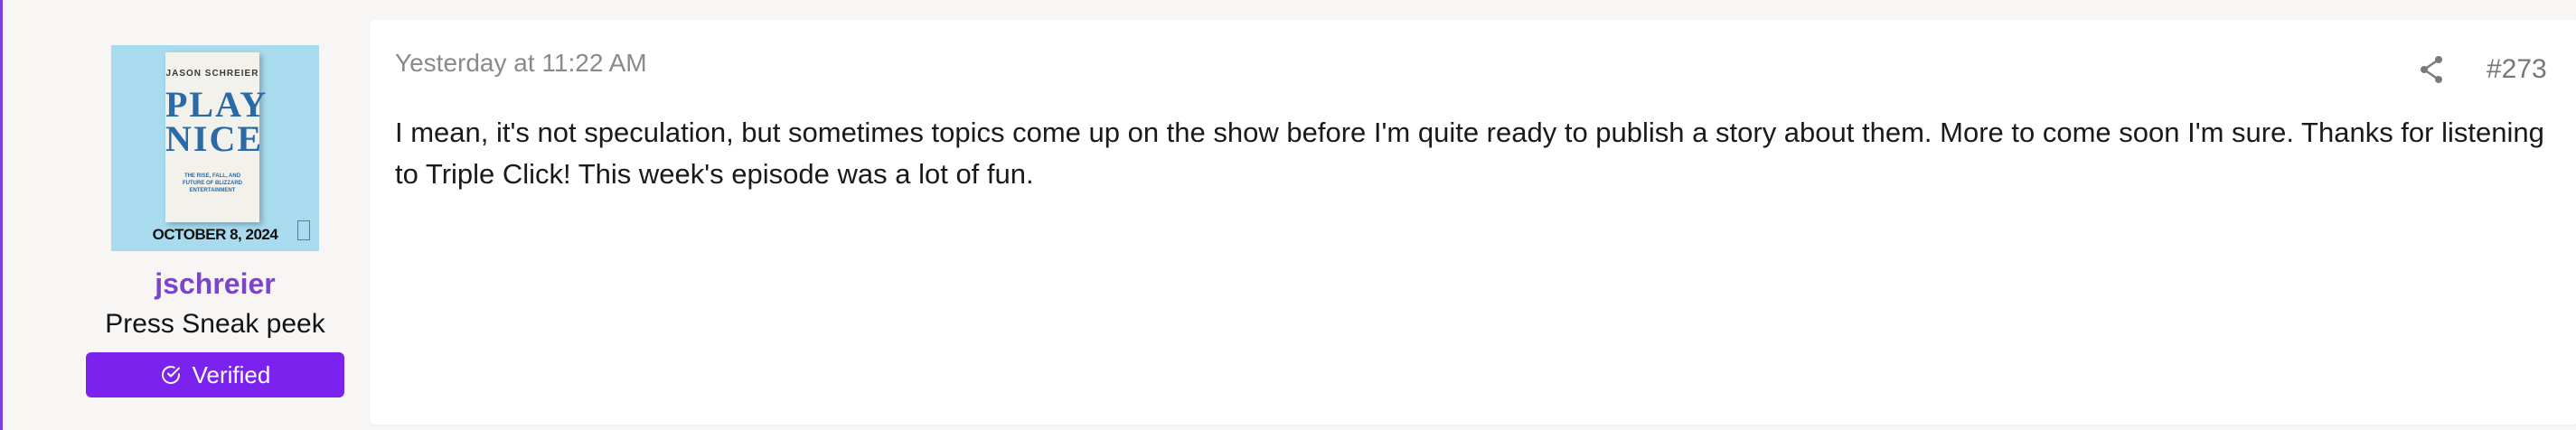 The width and height of the screenshot is (2576, 430). What do you see at coordinates (2517, 69) in the screenshot?
I see `post-number-link: #273` at bounding box center [2517, 69].